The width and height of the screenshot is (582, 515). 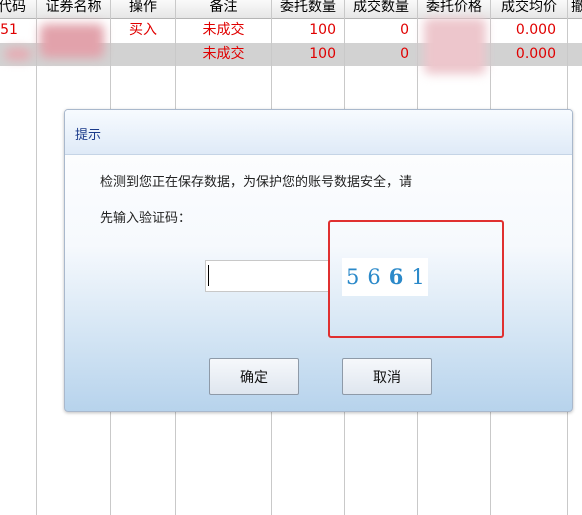 I want to click on header-remark: 备注, so click(x=223, y=9).